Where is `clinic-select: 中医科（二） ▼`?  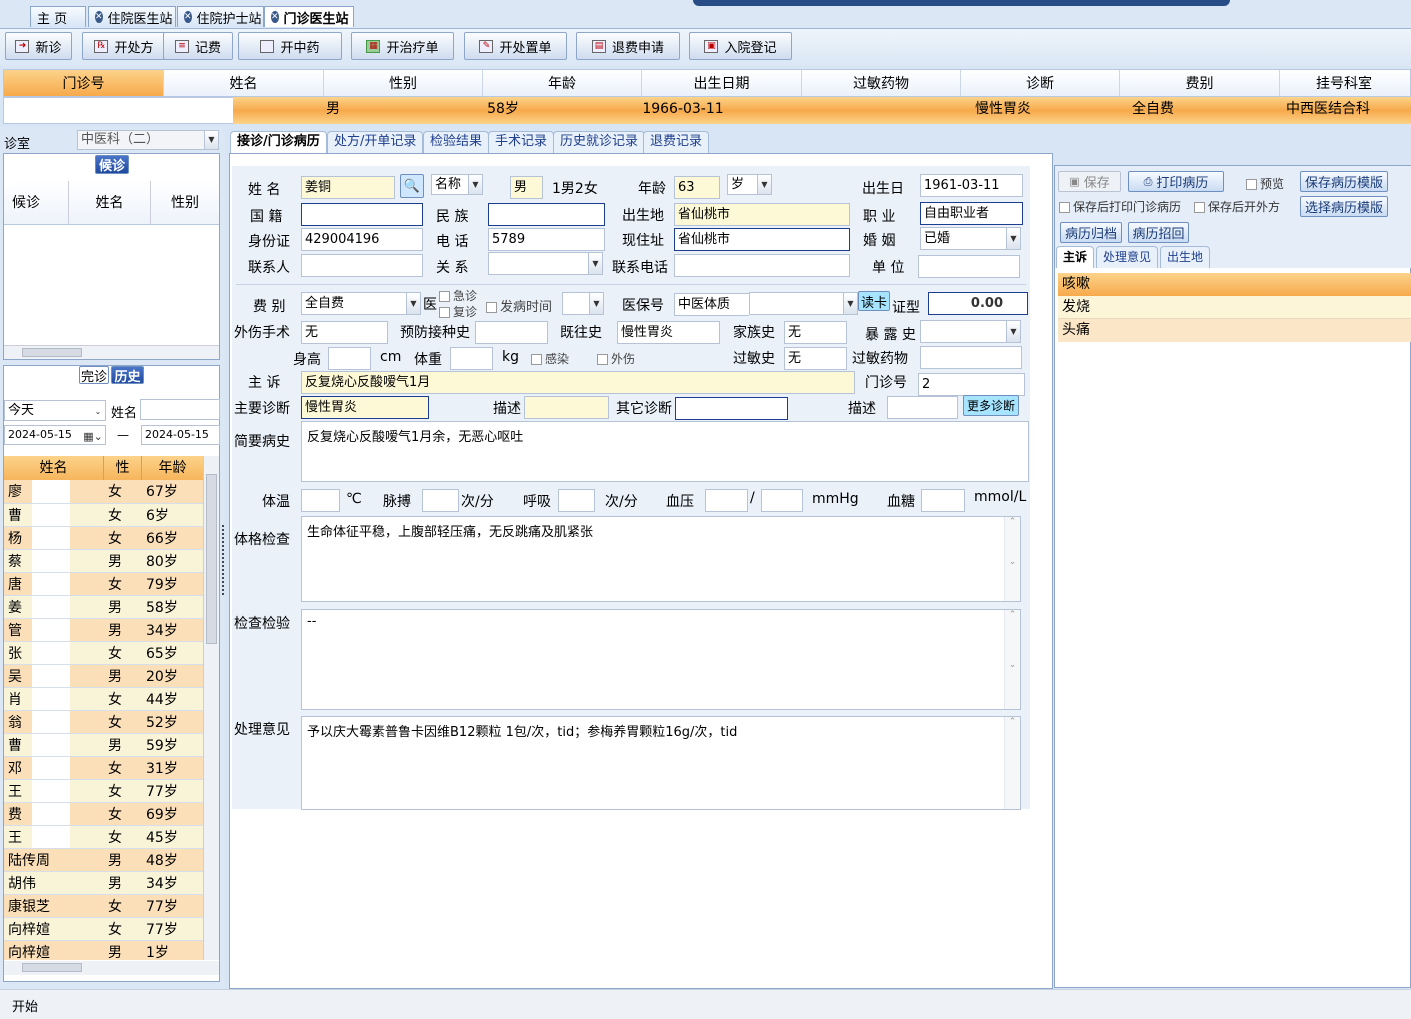 clinic-select: 中医科（二） ▼ is located at coordinates (148, 140).